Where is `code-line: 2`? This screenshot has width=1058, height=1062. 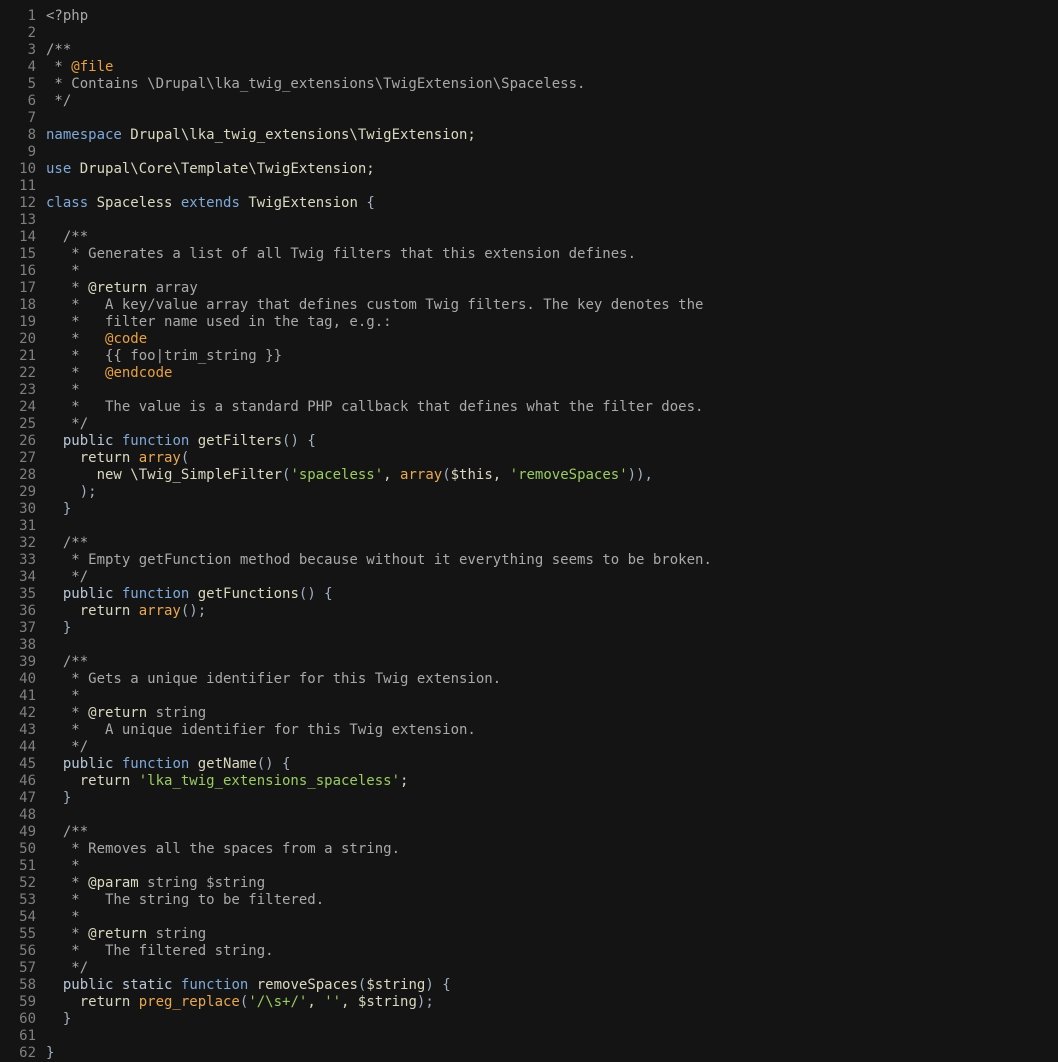 code-line: 2 is located at coordinates (529, 33).